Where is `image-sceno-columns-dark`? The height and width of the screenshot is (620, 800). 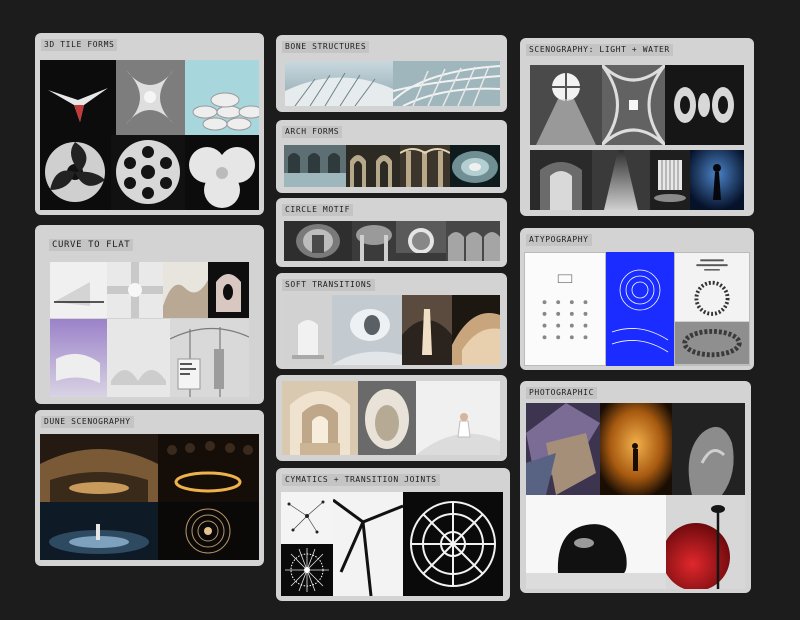
image-sceno-columns-dark is located at coordinates (704, 105).